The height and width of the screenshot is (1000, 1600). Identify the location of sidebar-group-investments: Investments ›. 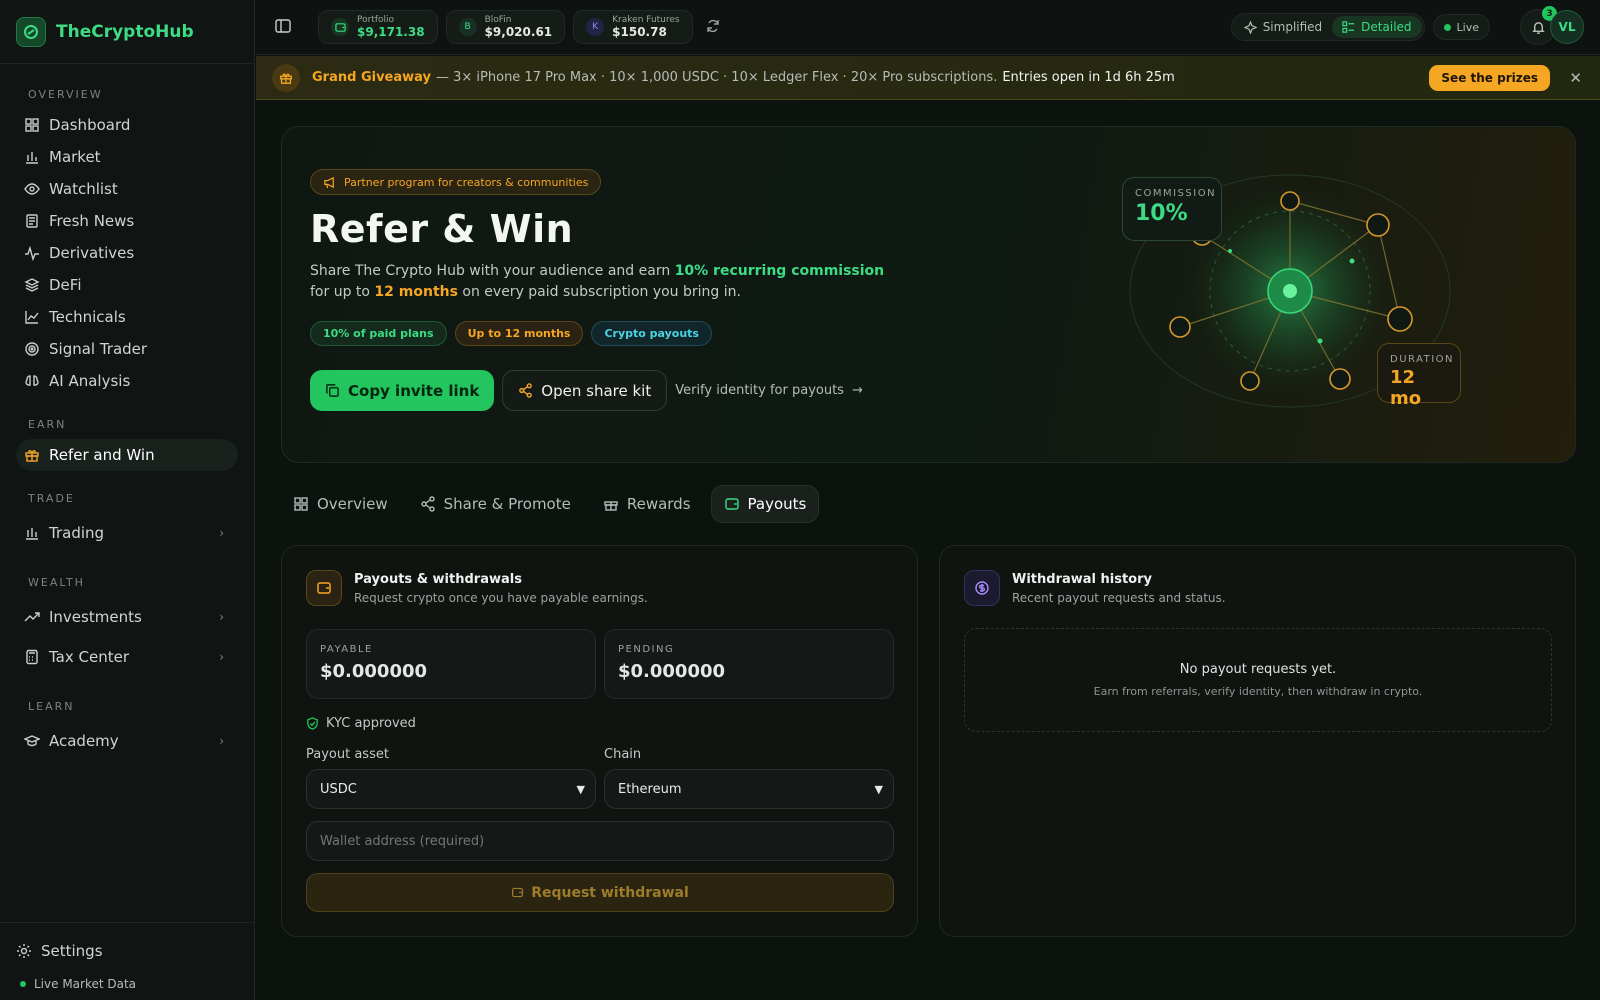
(127, 617).